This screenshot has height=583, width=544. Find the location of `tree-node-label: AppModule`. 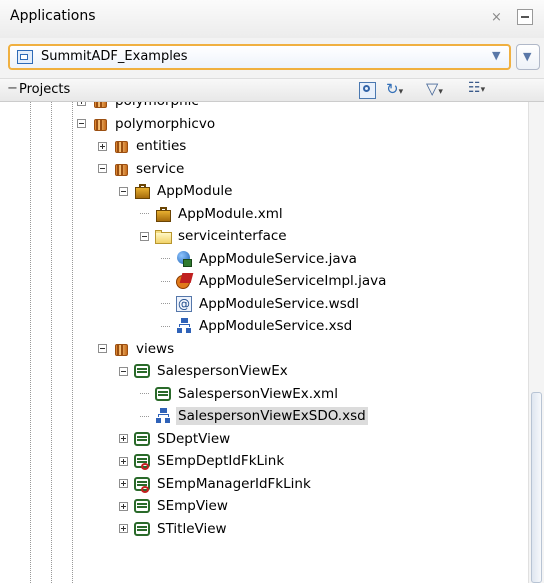

tree-node-label: AppModule is located at coordinates (195, 191).